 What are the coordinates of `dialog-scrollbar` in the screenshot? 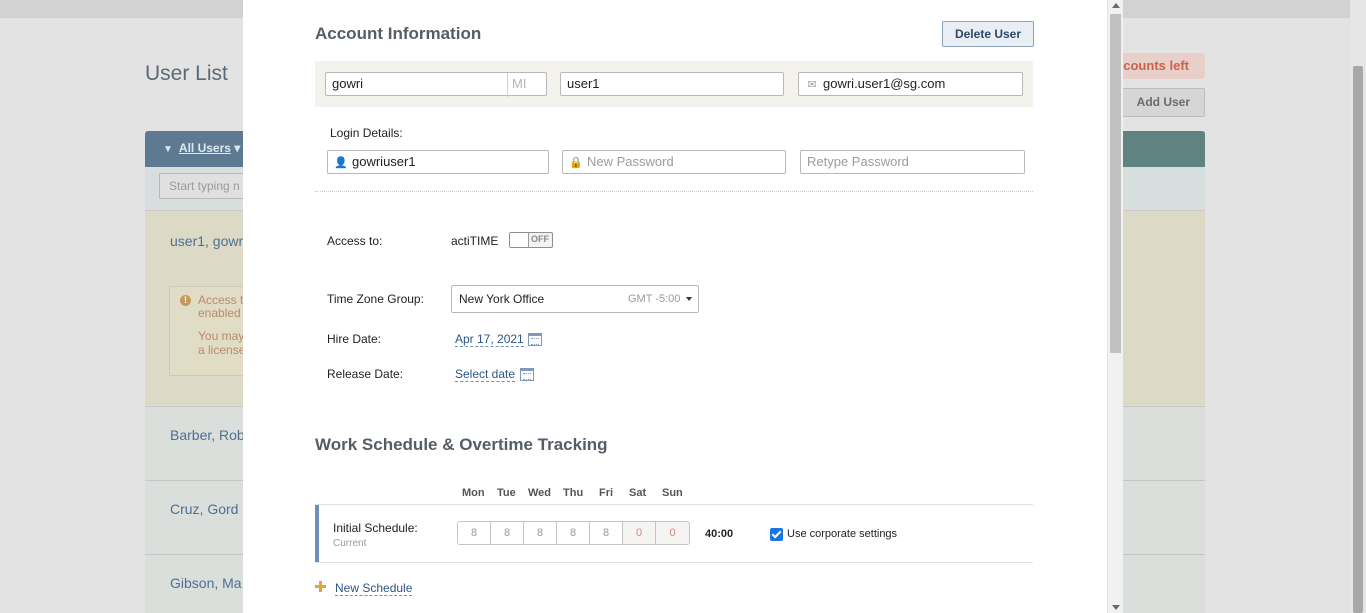 It's located at (1115, 306).